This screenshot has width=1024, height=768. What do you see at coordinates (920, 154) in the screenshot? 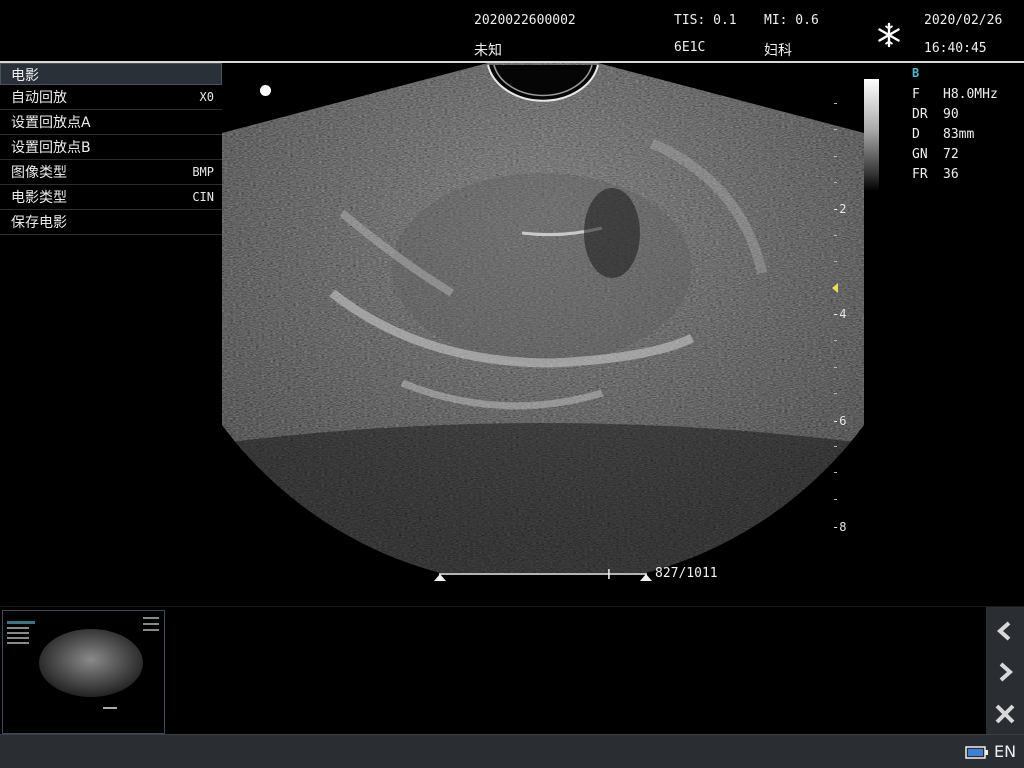
I see `param-key: GN` at bounding box center [920, 154].